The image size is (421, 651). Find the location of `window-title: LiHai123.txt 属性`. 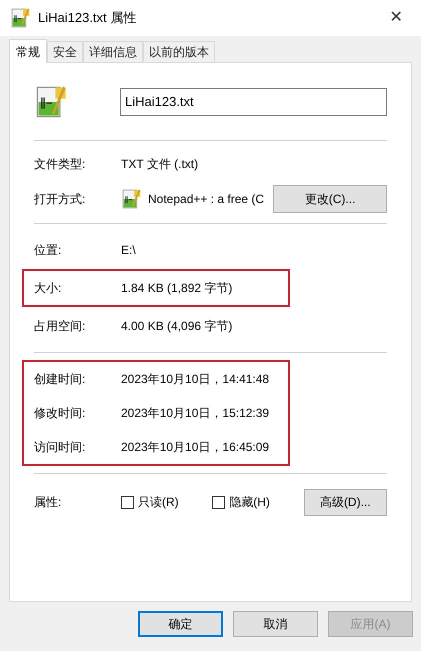

window-title: LiHai123.txt 属性 is located at coordinates (88, 18).